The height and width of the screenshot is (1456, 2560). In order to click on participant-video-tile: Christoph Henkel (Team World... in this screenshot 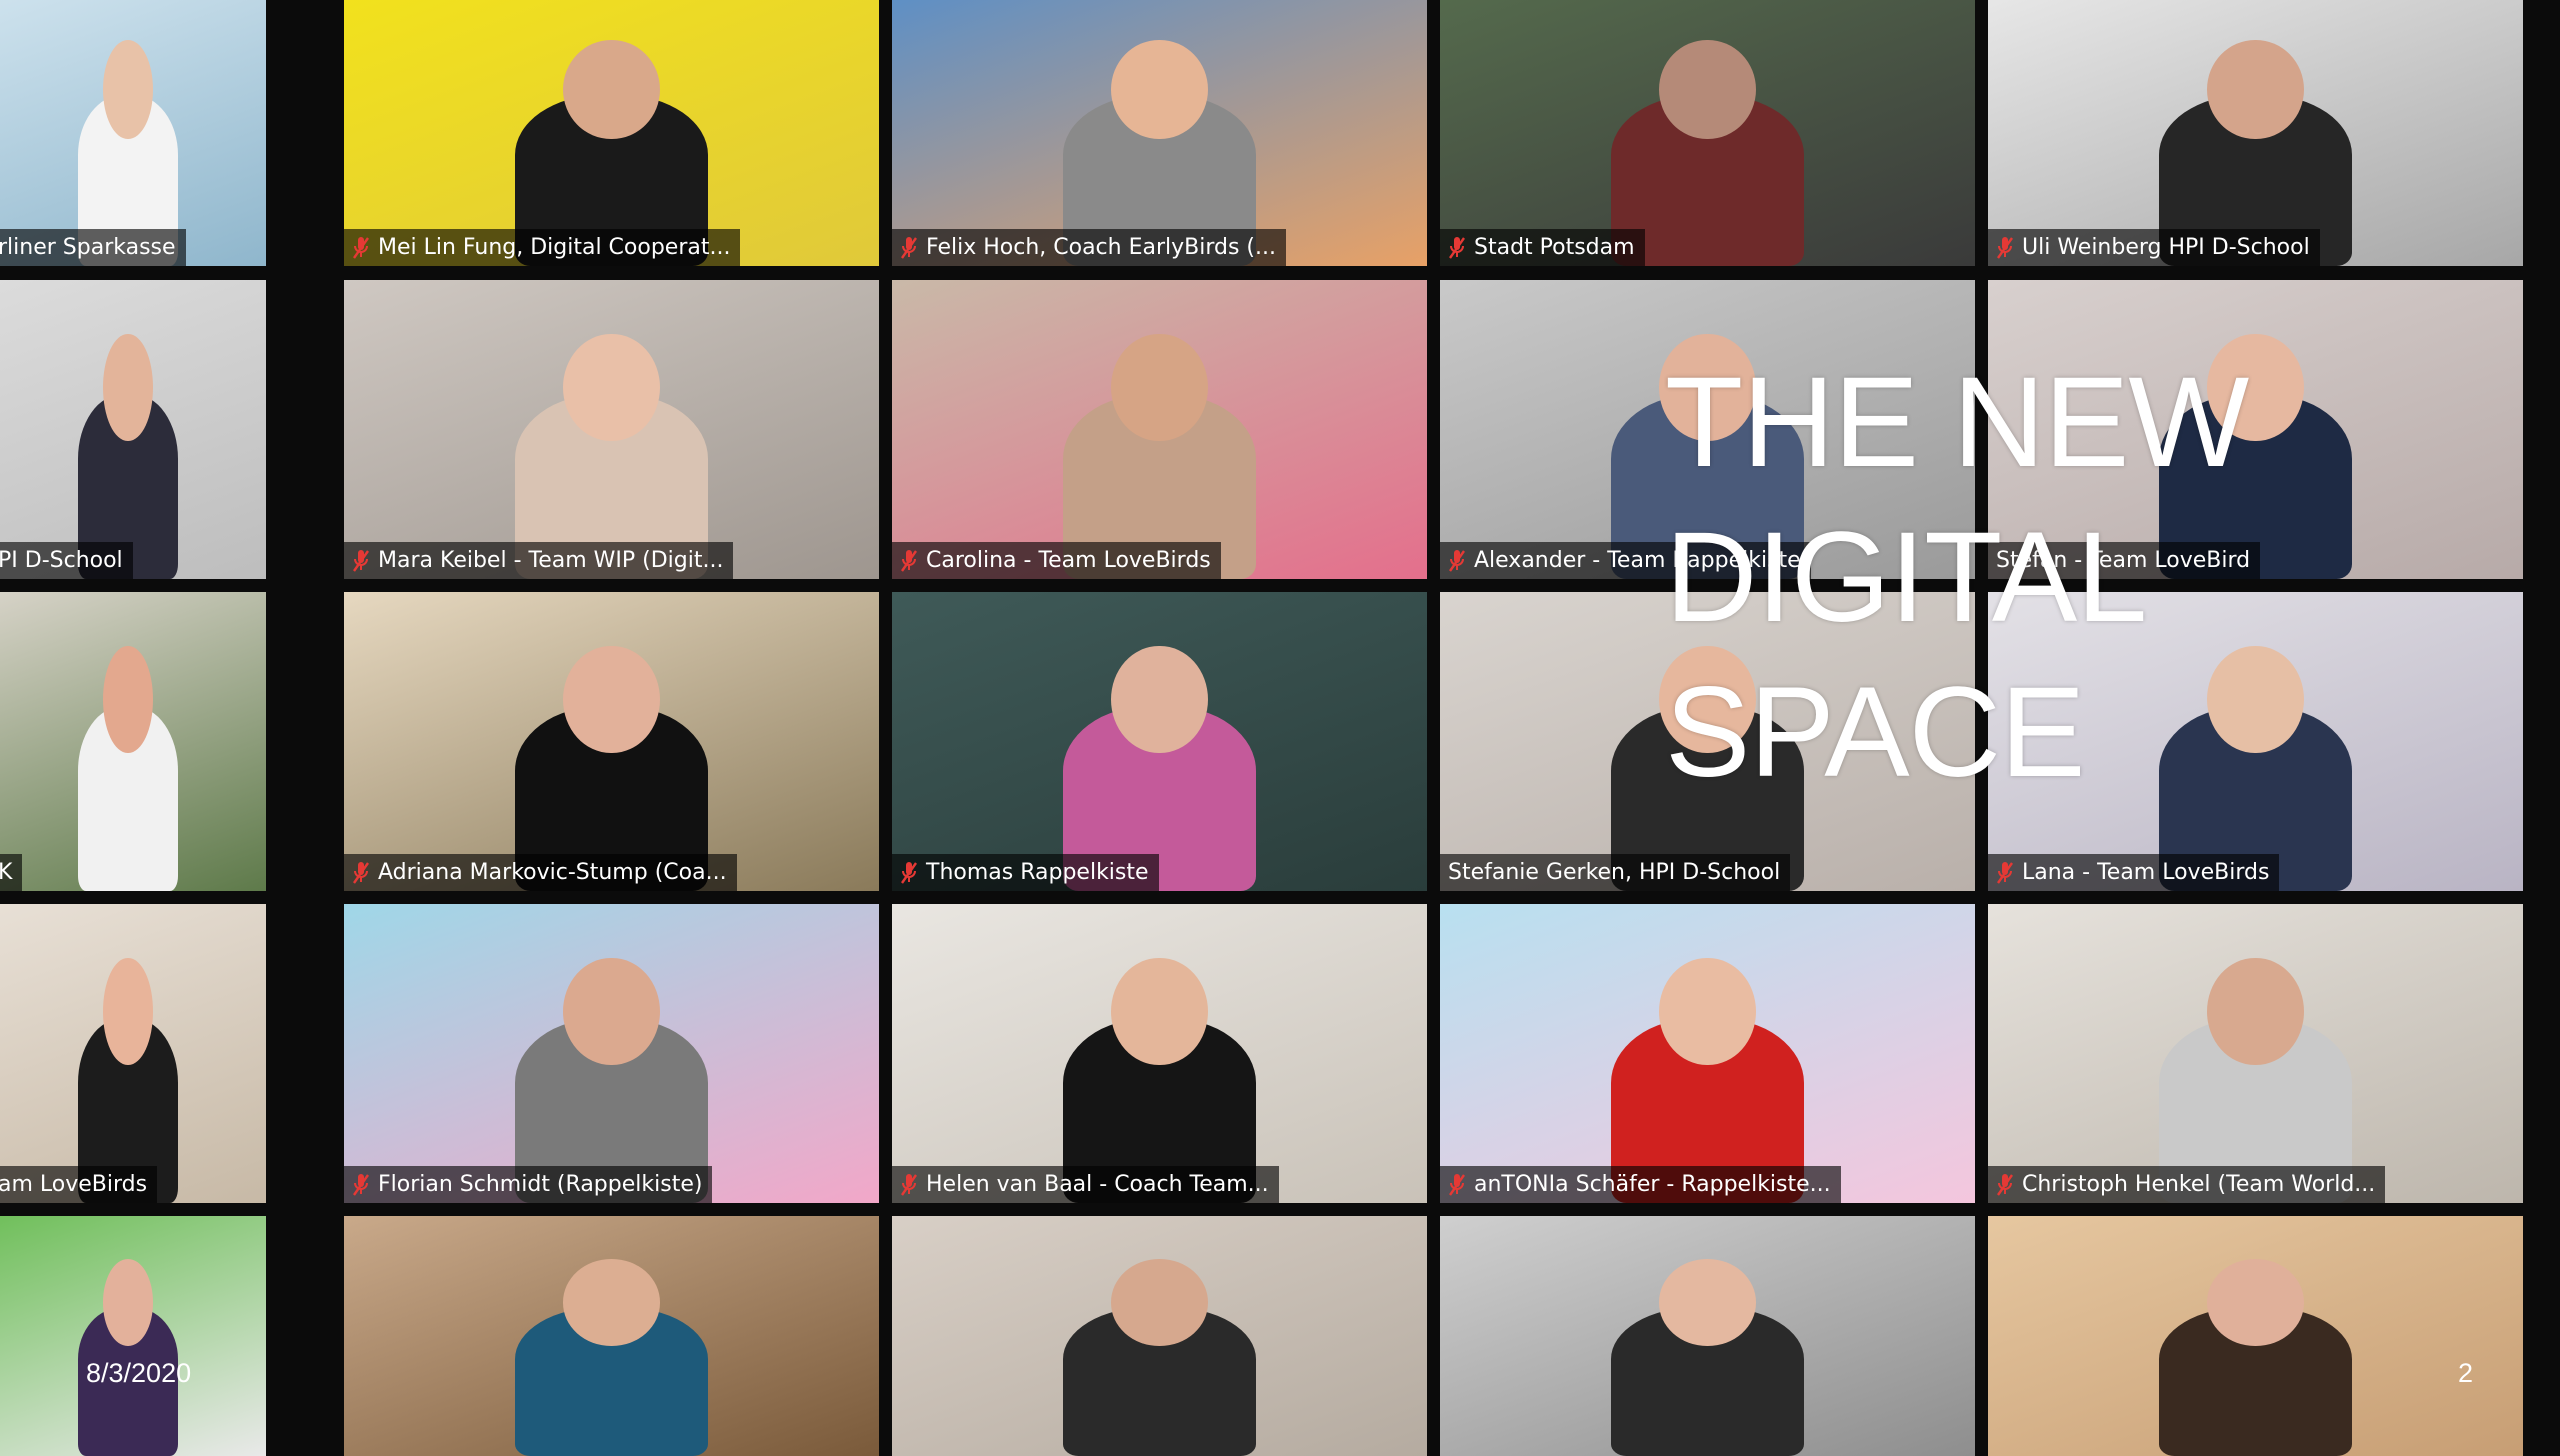, I will do `click(2255, 1053)`.